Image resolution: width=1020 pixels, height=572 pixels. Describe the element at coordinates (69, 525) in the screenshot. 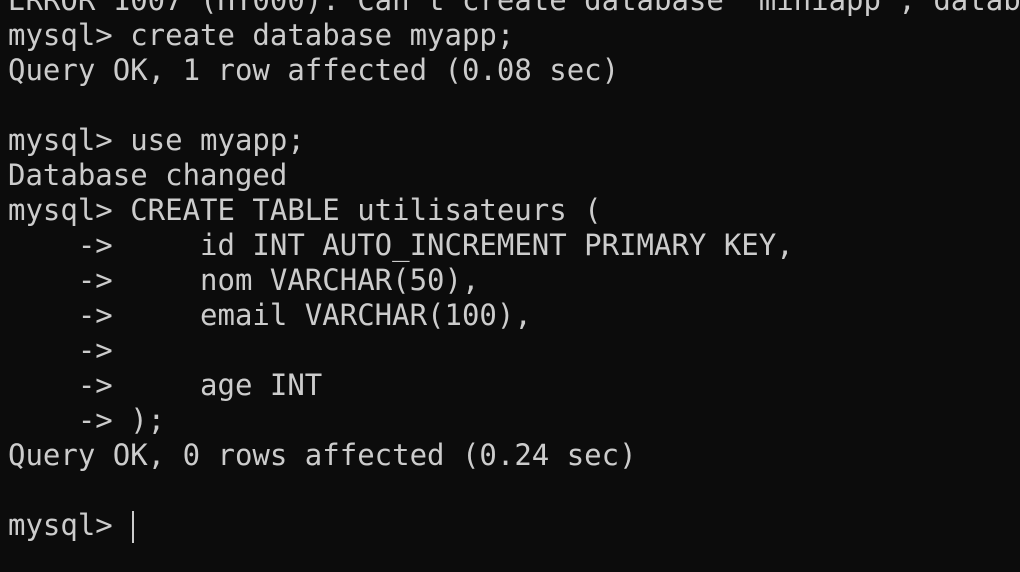

I see `prompt-text: mysql>` at that location.